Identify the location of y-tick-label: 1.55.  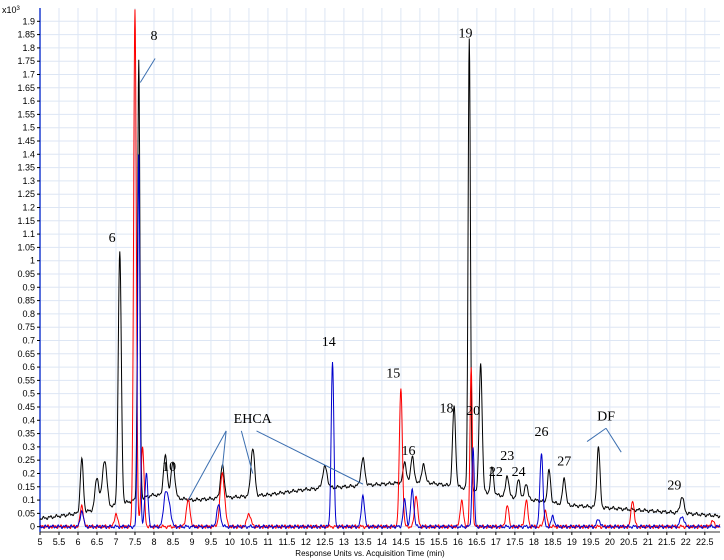
(26, 114).